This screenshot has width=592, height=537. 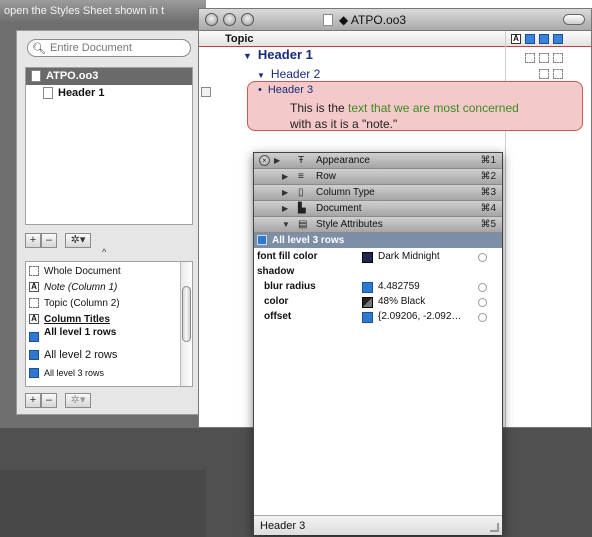 I want to click on style-item-level2: All level 2 rows, so click(x=101, y=355).